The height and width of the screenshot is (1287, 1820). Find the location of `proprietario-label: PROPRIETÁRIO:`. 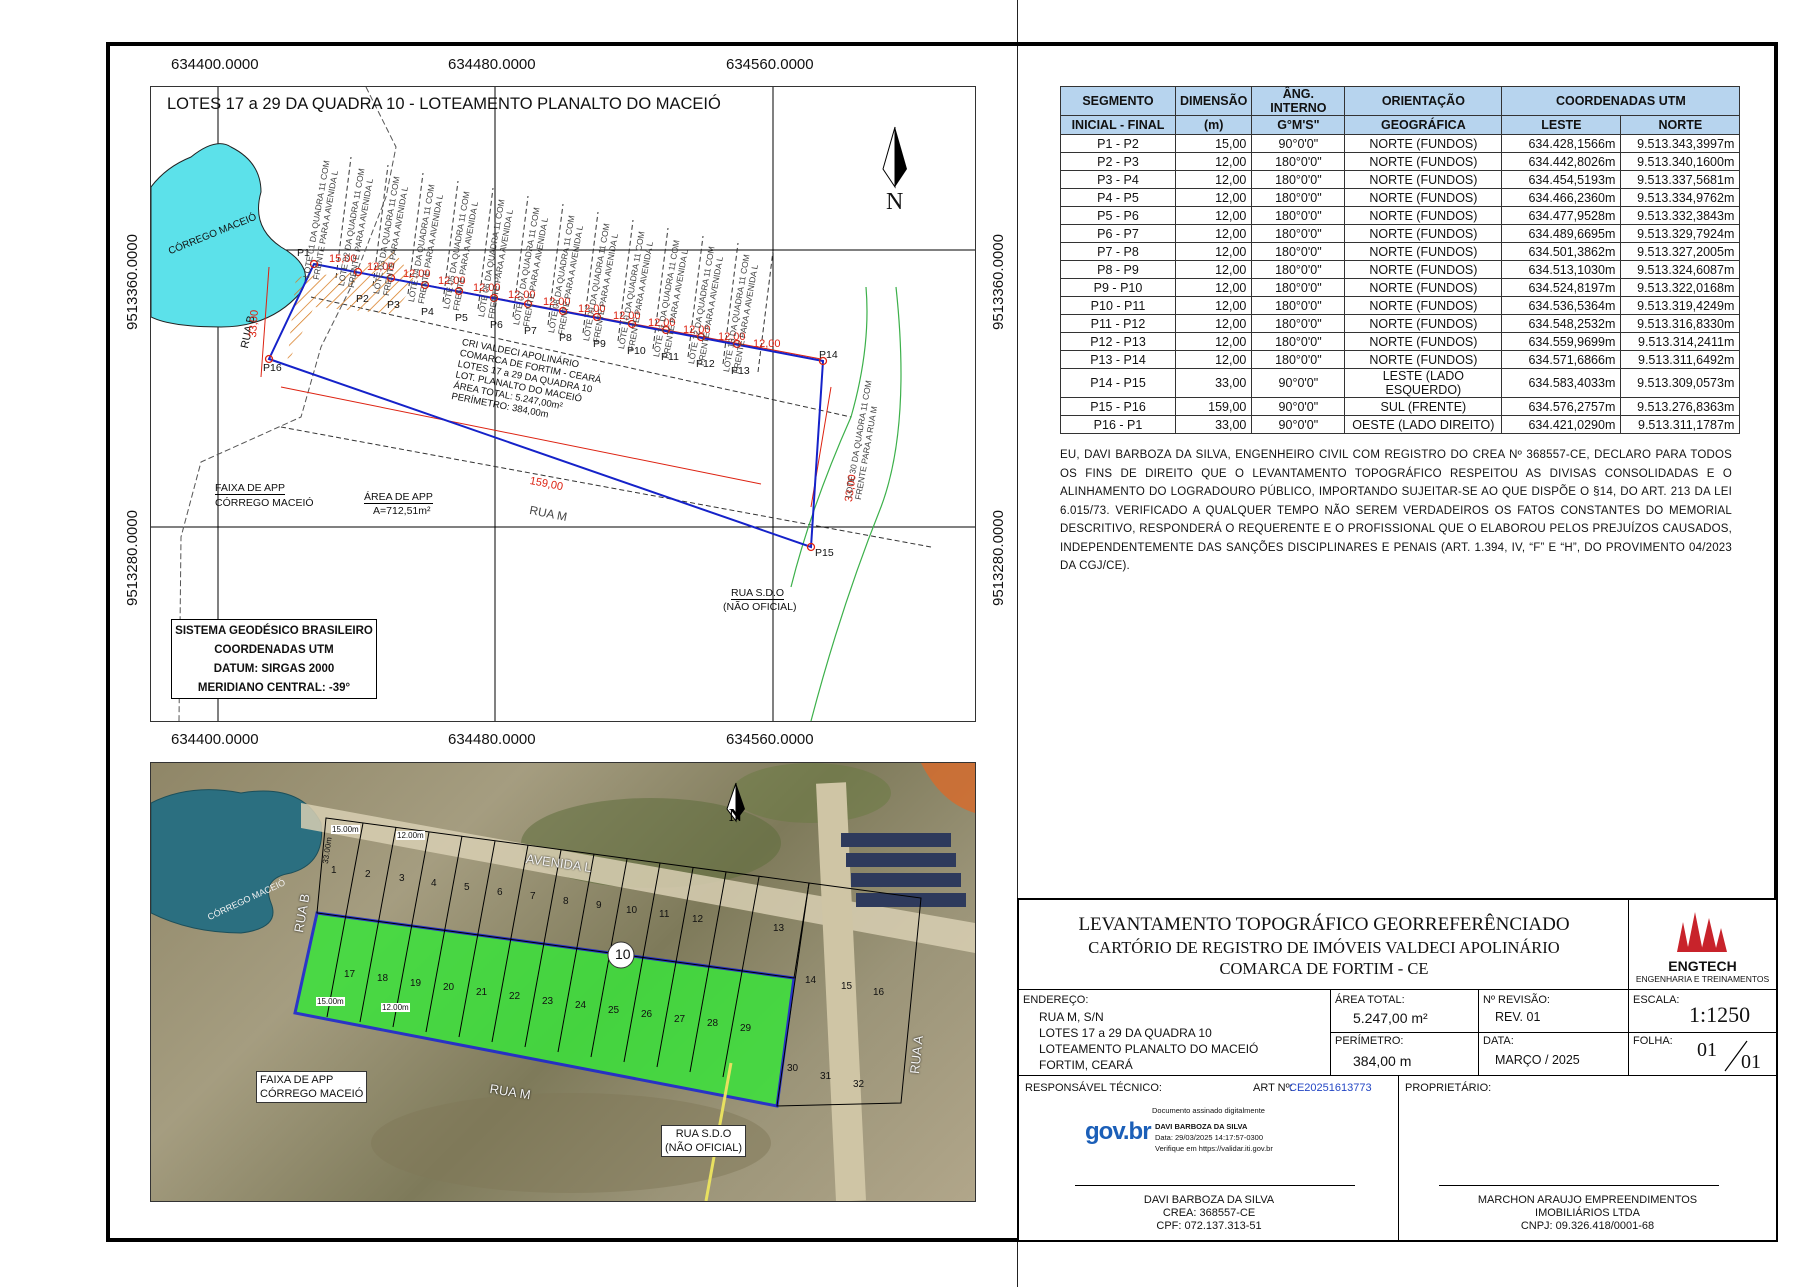

proprietario-label: PROPRIETÁRIO: is located at coordinates (1448, 1088).